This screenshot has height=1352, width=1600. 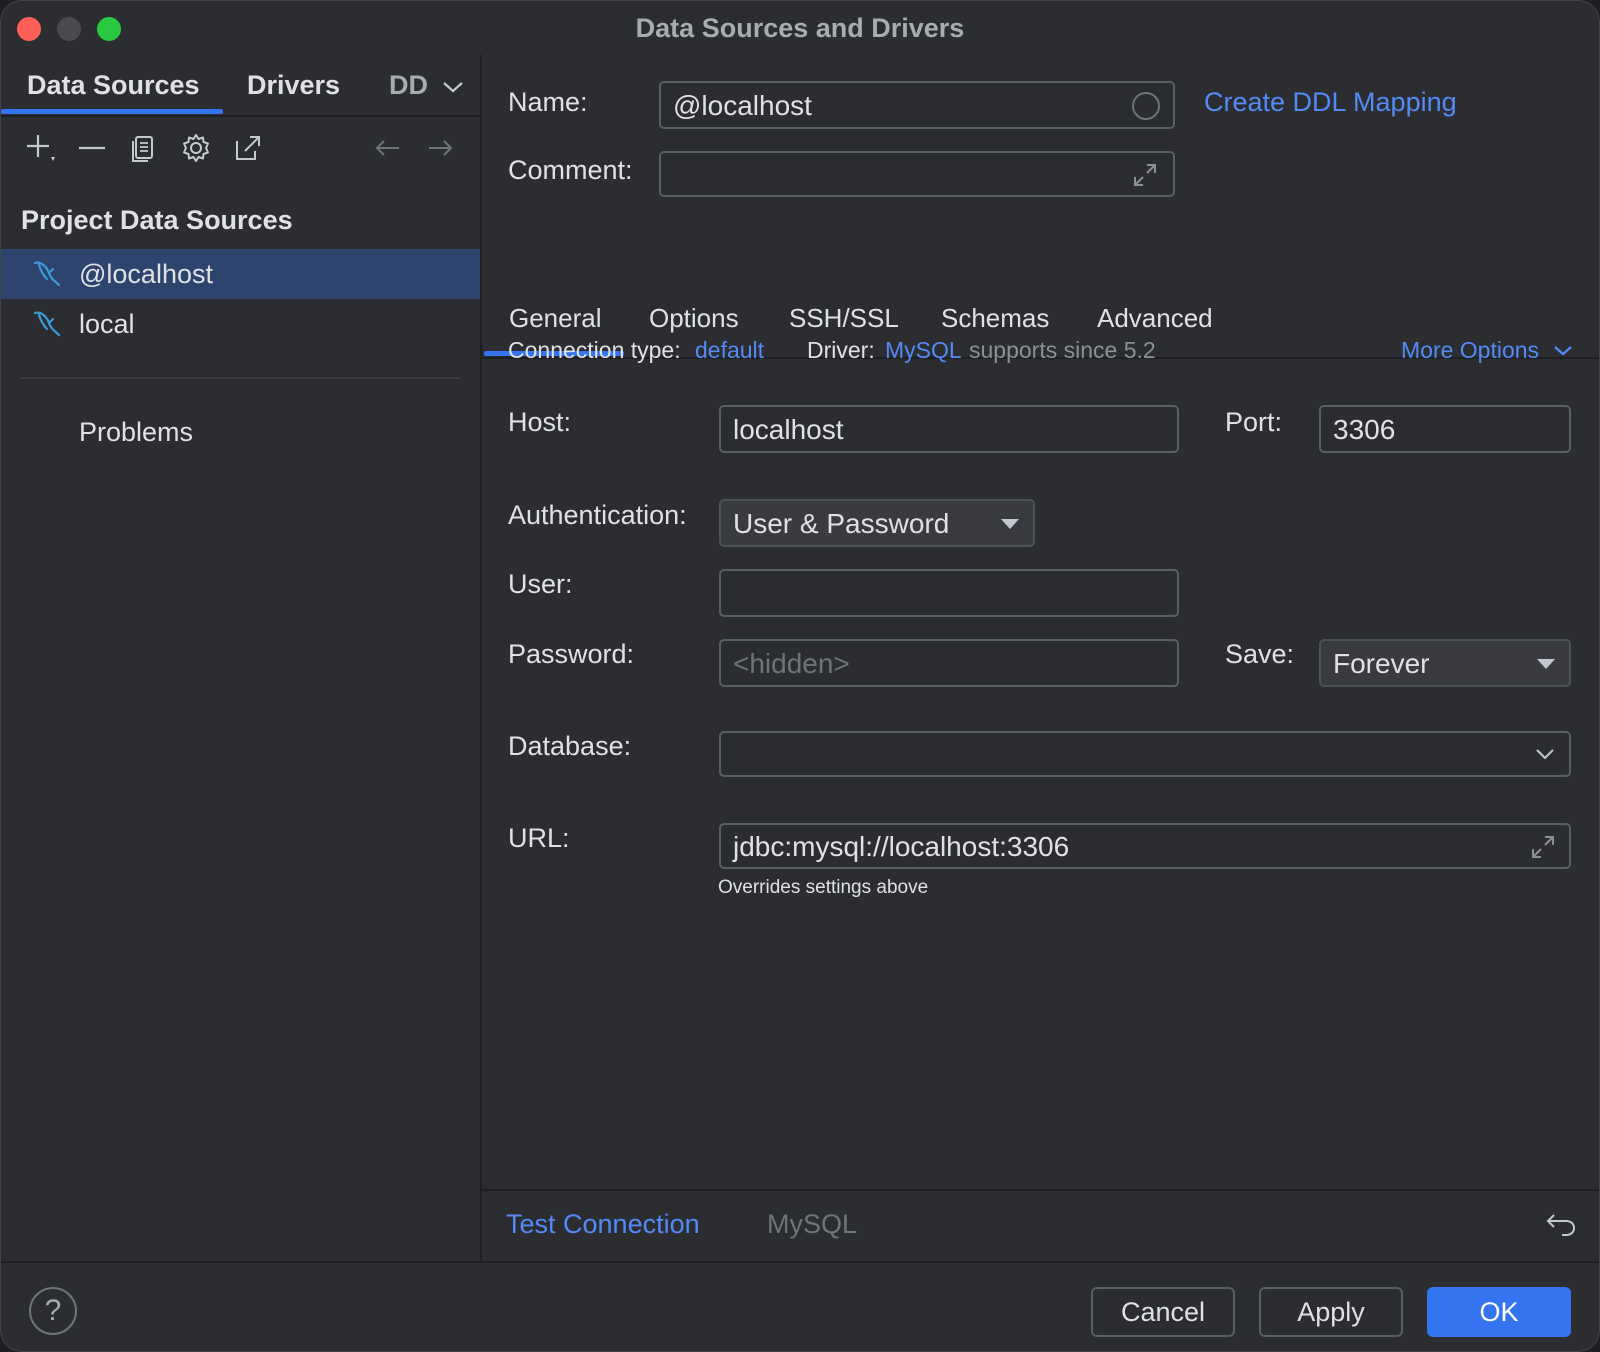 I want to click on revert-icon, so click(x=1561, y=1225).